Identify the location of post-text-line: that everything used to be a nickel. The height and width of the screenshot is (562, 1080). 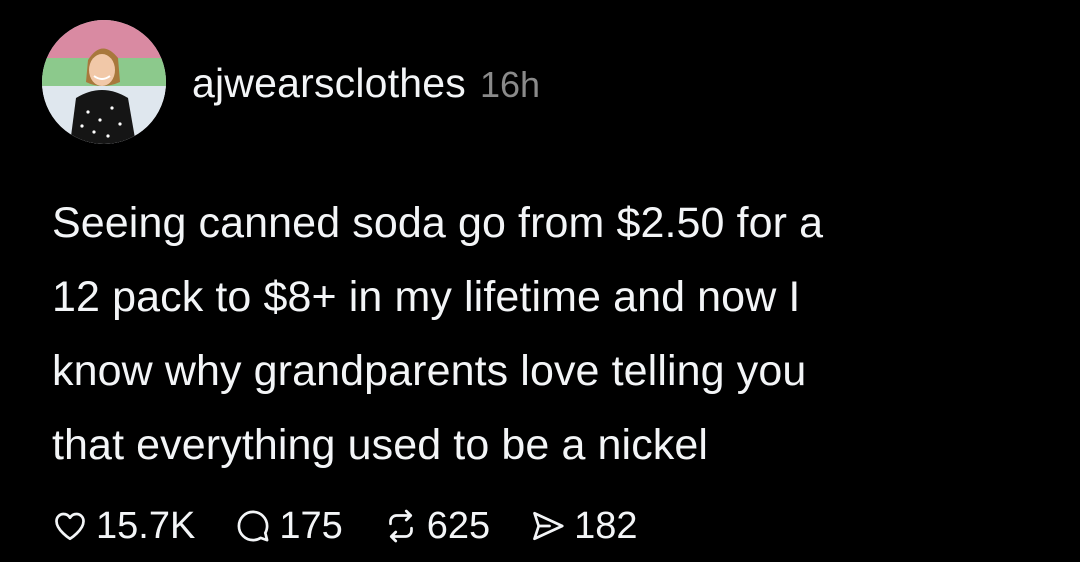
(380, 445).